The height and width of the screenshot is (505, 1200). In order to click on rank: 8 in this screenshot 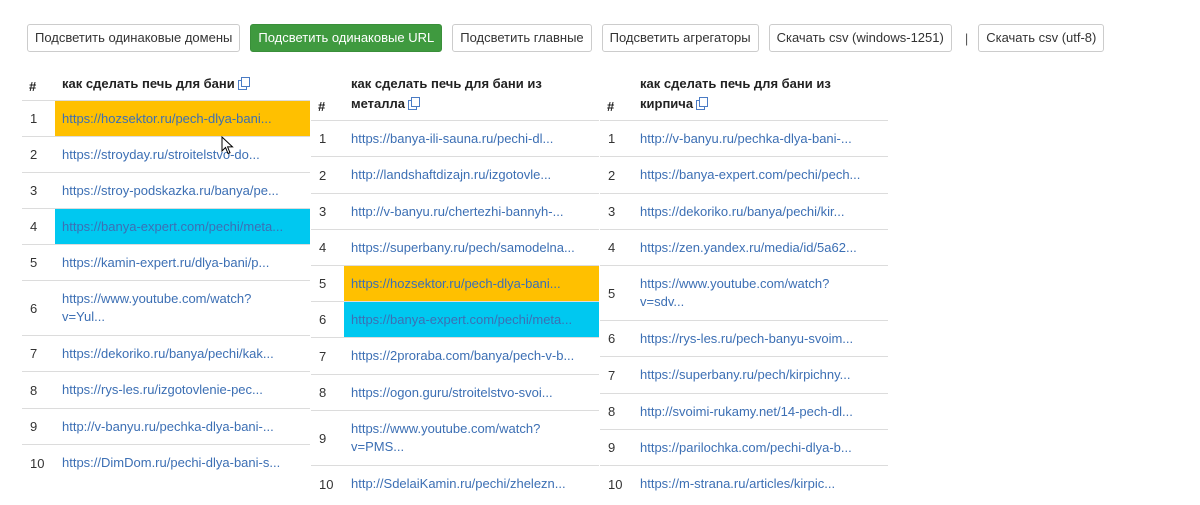, I will do `click(612, 411)`.